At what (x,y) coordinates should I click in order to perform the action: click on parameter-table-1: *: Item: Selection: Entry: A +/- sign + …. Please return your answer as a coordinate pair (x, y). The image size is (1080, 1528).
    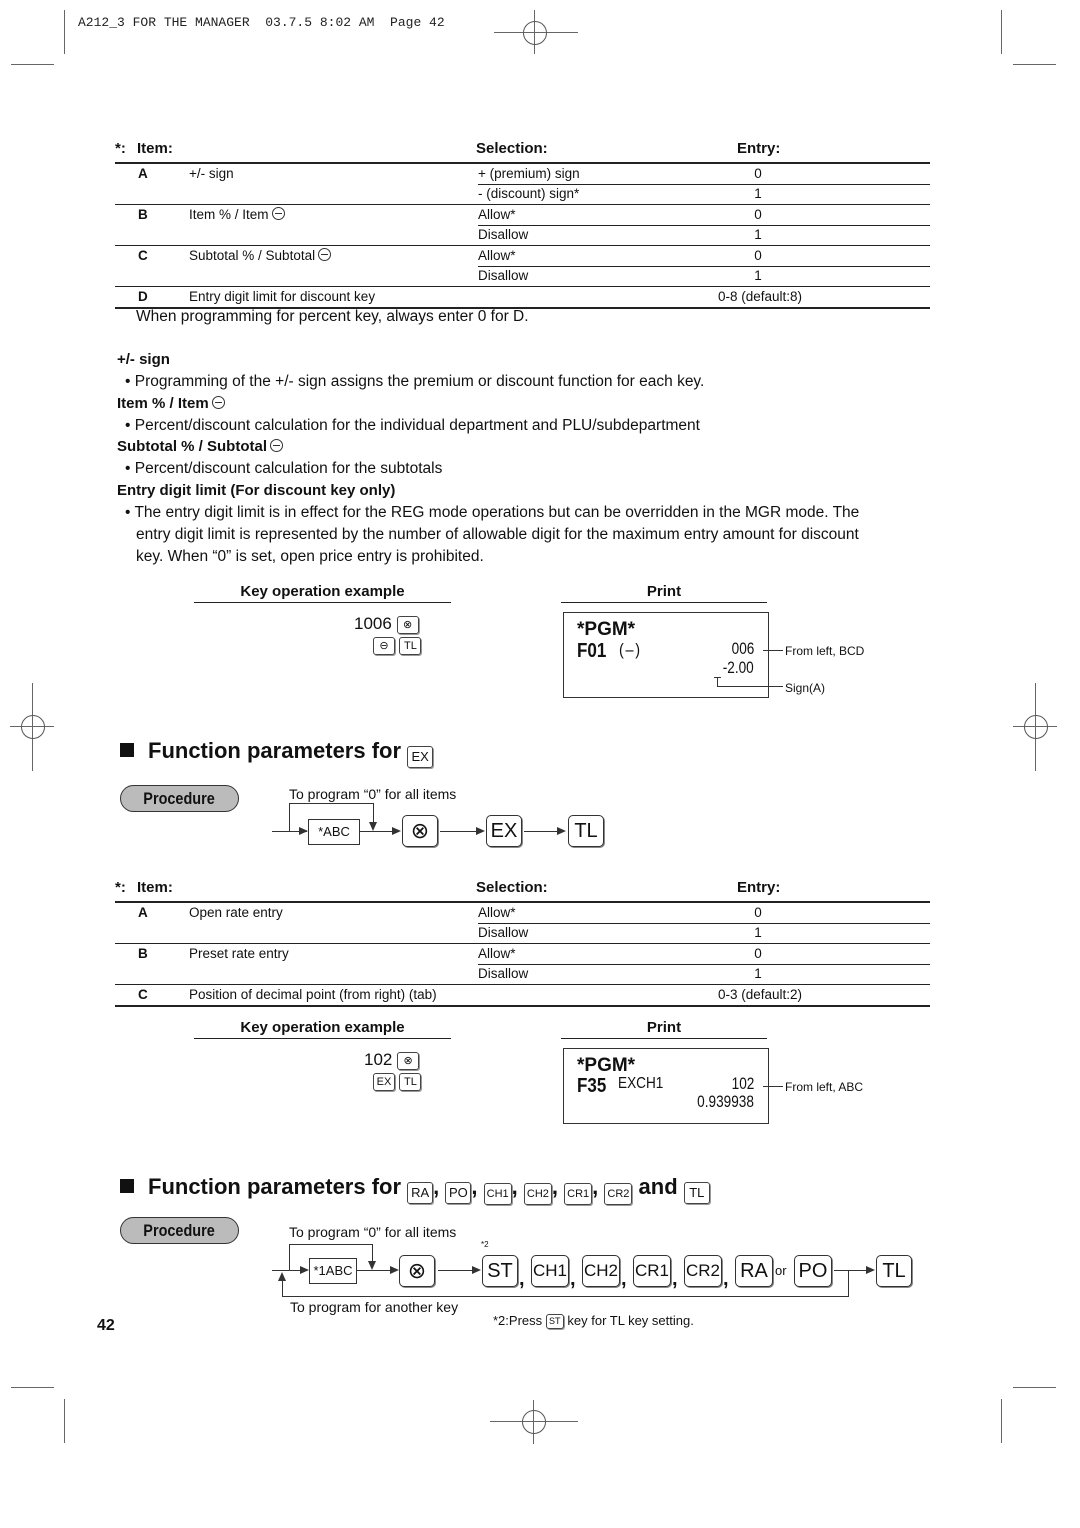
    Looking at the image, I should click on (522, 224).